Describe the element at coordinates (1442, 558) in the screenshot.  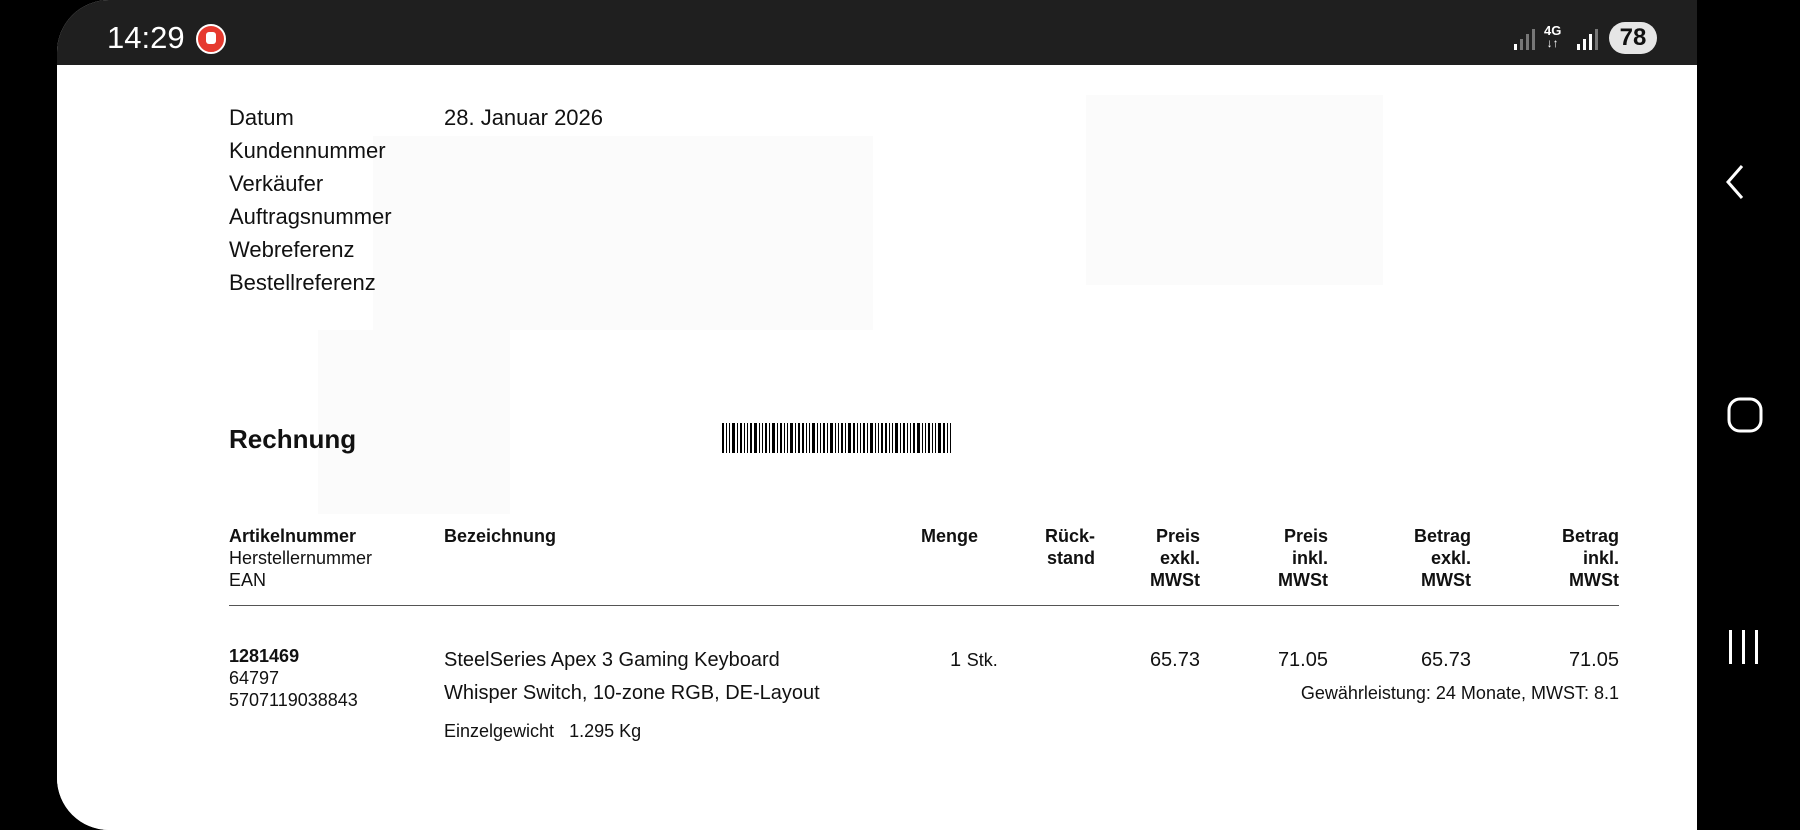
I see `header-amount-excl: Betrag exkl. MWSt` at that location.